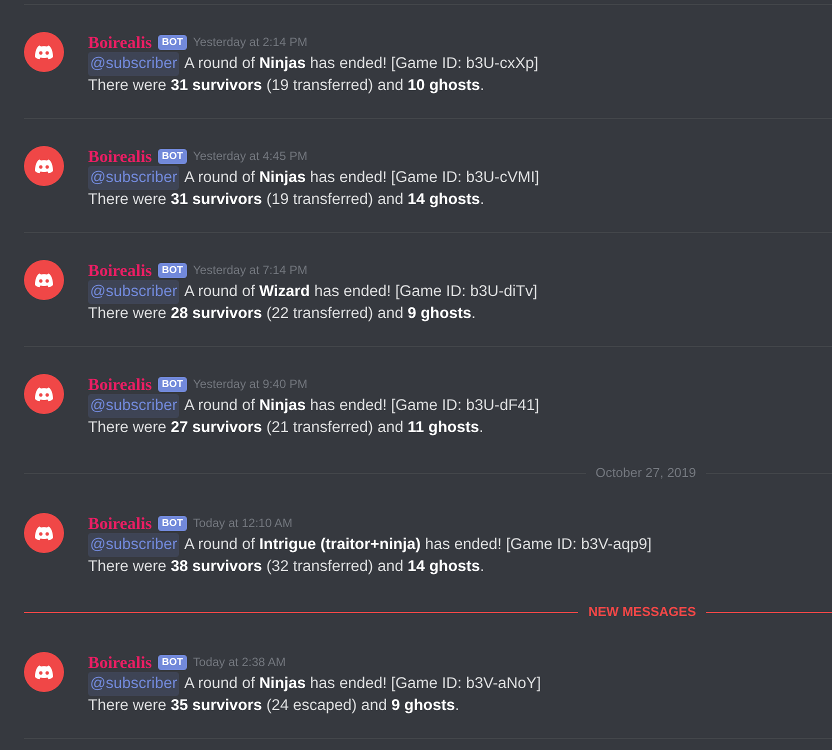 This screenshot has height=750, width=832. I want to click on timestamp: Yesterday at 2:14 PM, so click(250, 42).